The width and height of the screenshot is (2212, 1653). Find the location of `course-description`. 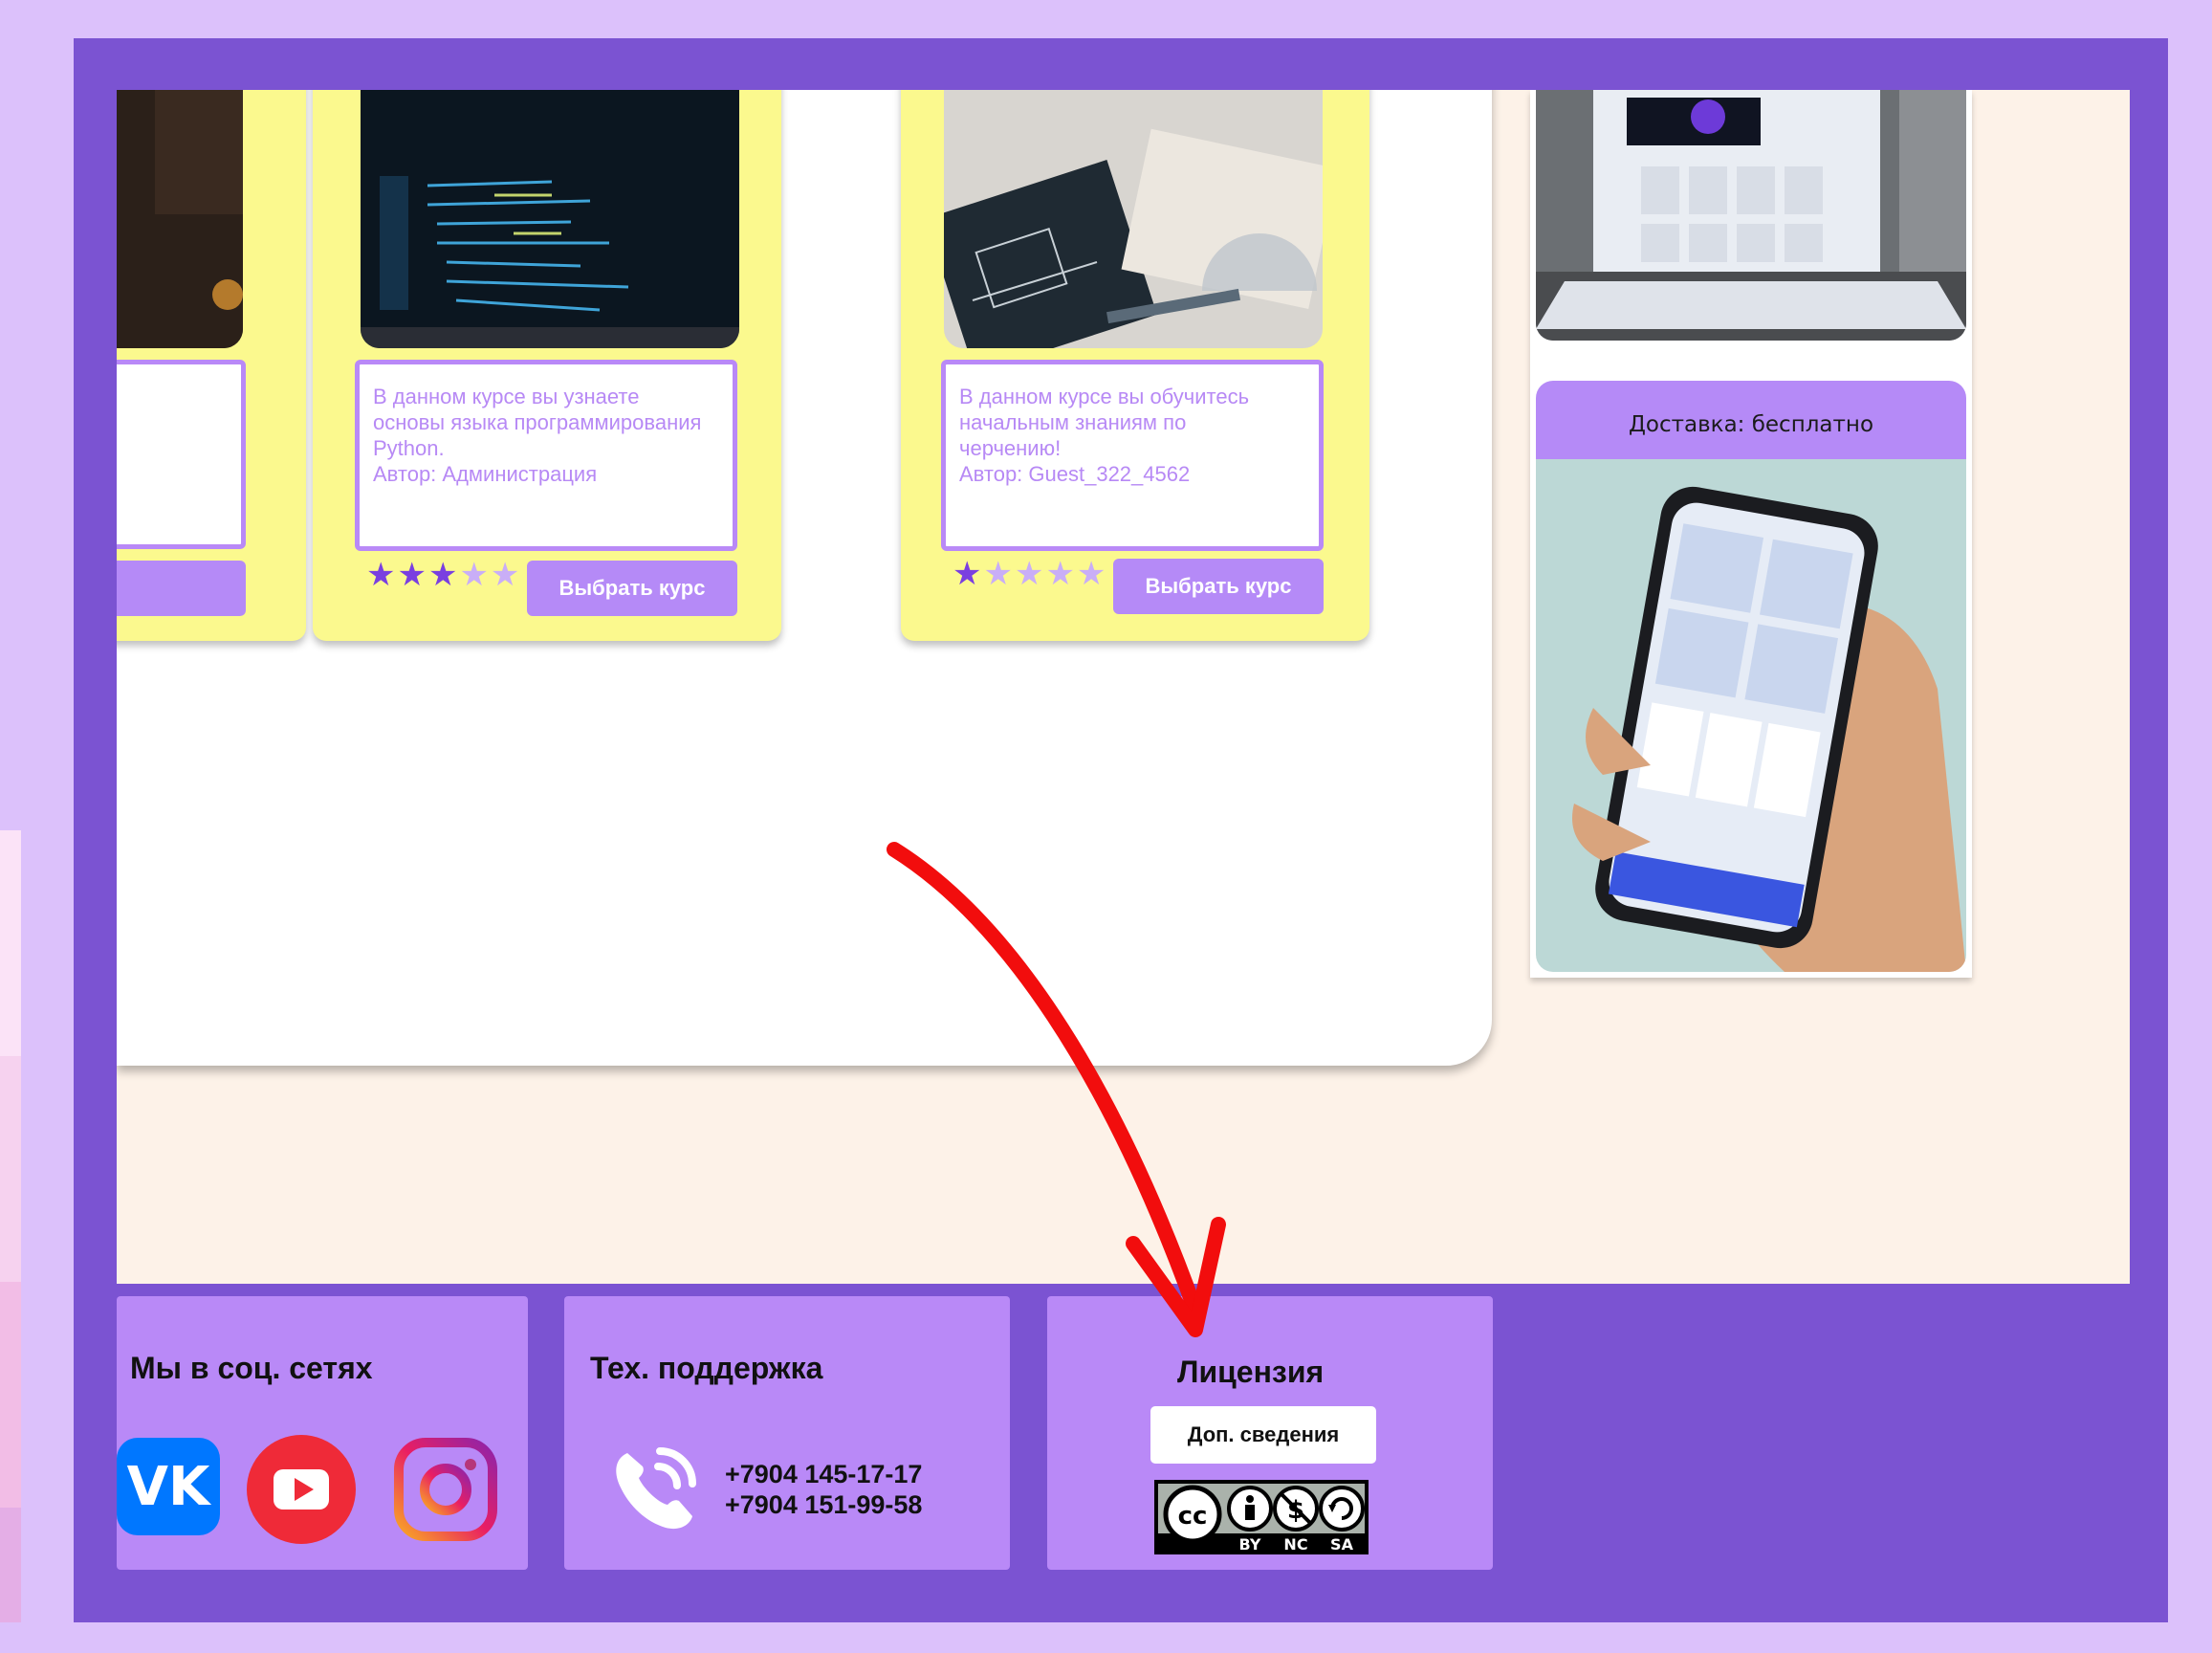

course-description is located at coordinates (181, 454).